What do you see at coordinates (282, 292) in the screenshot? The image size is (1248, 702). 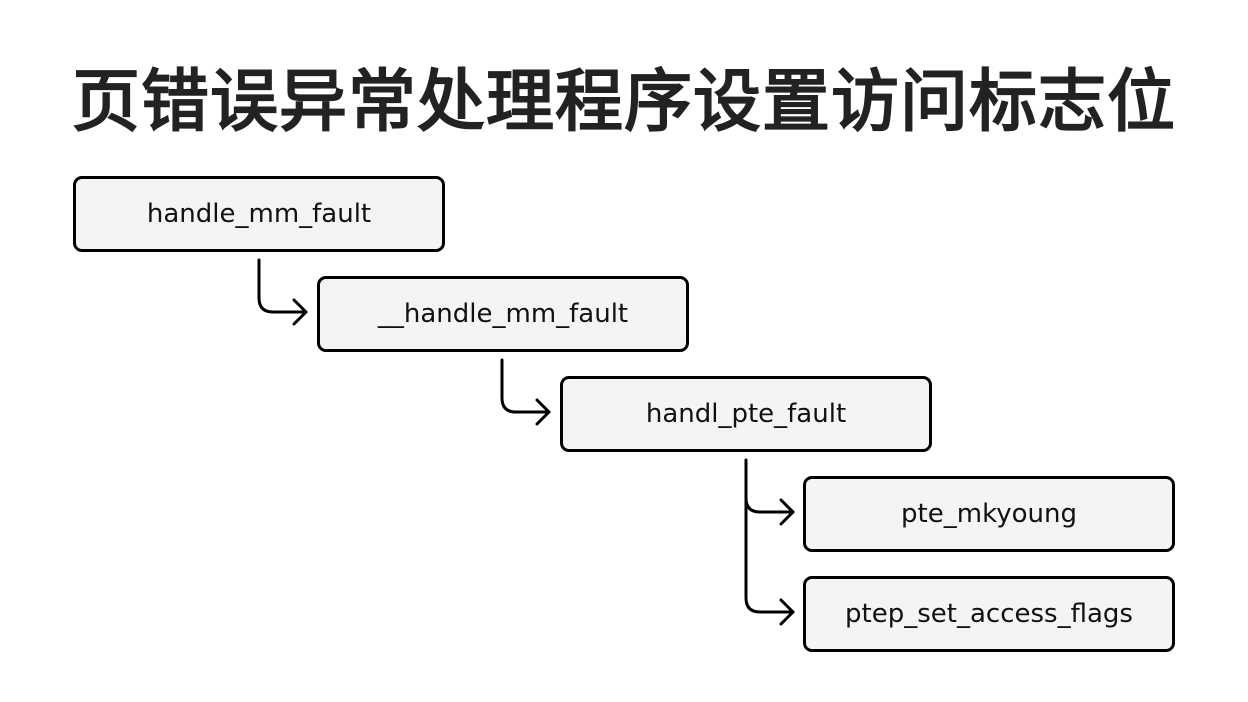 I see `edge-handle_mm_fault-to-__handle_mm_fault` at bounding box center [282, 292].